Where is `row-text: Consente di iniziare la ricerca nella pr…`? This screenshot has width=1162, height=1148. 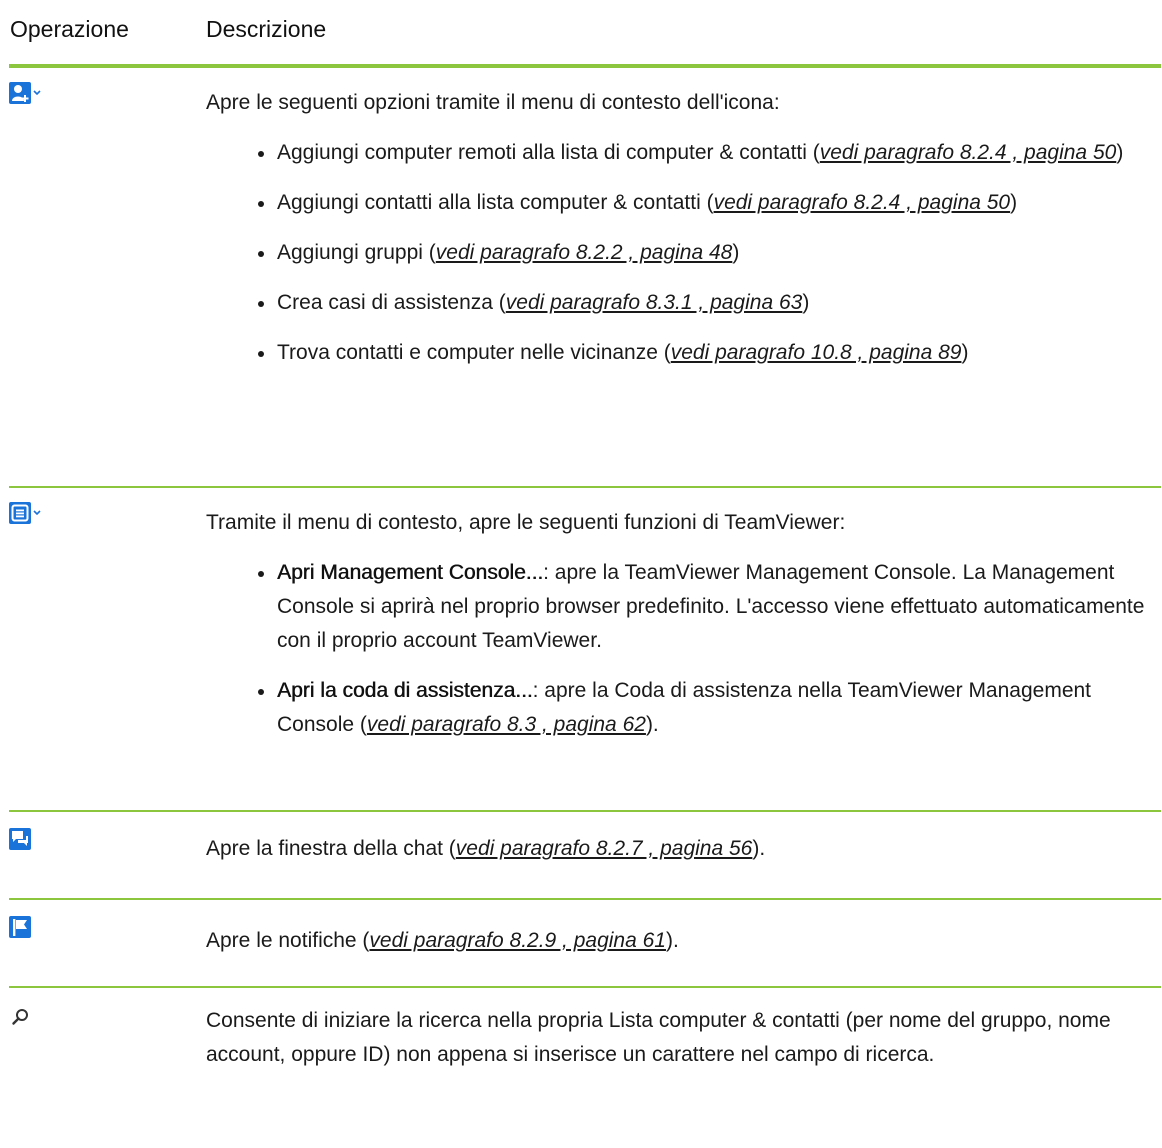 row-text: Consente di iniziare la ricerca nella pr… is located at coordinates (658, 1037).